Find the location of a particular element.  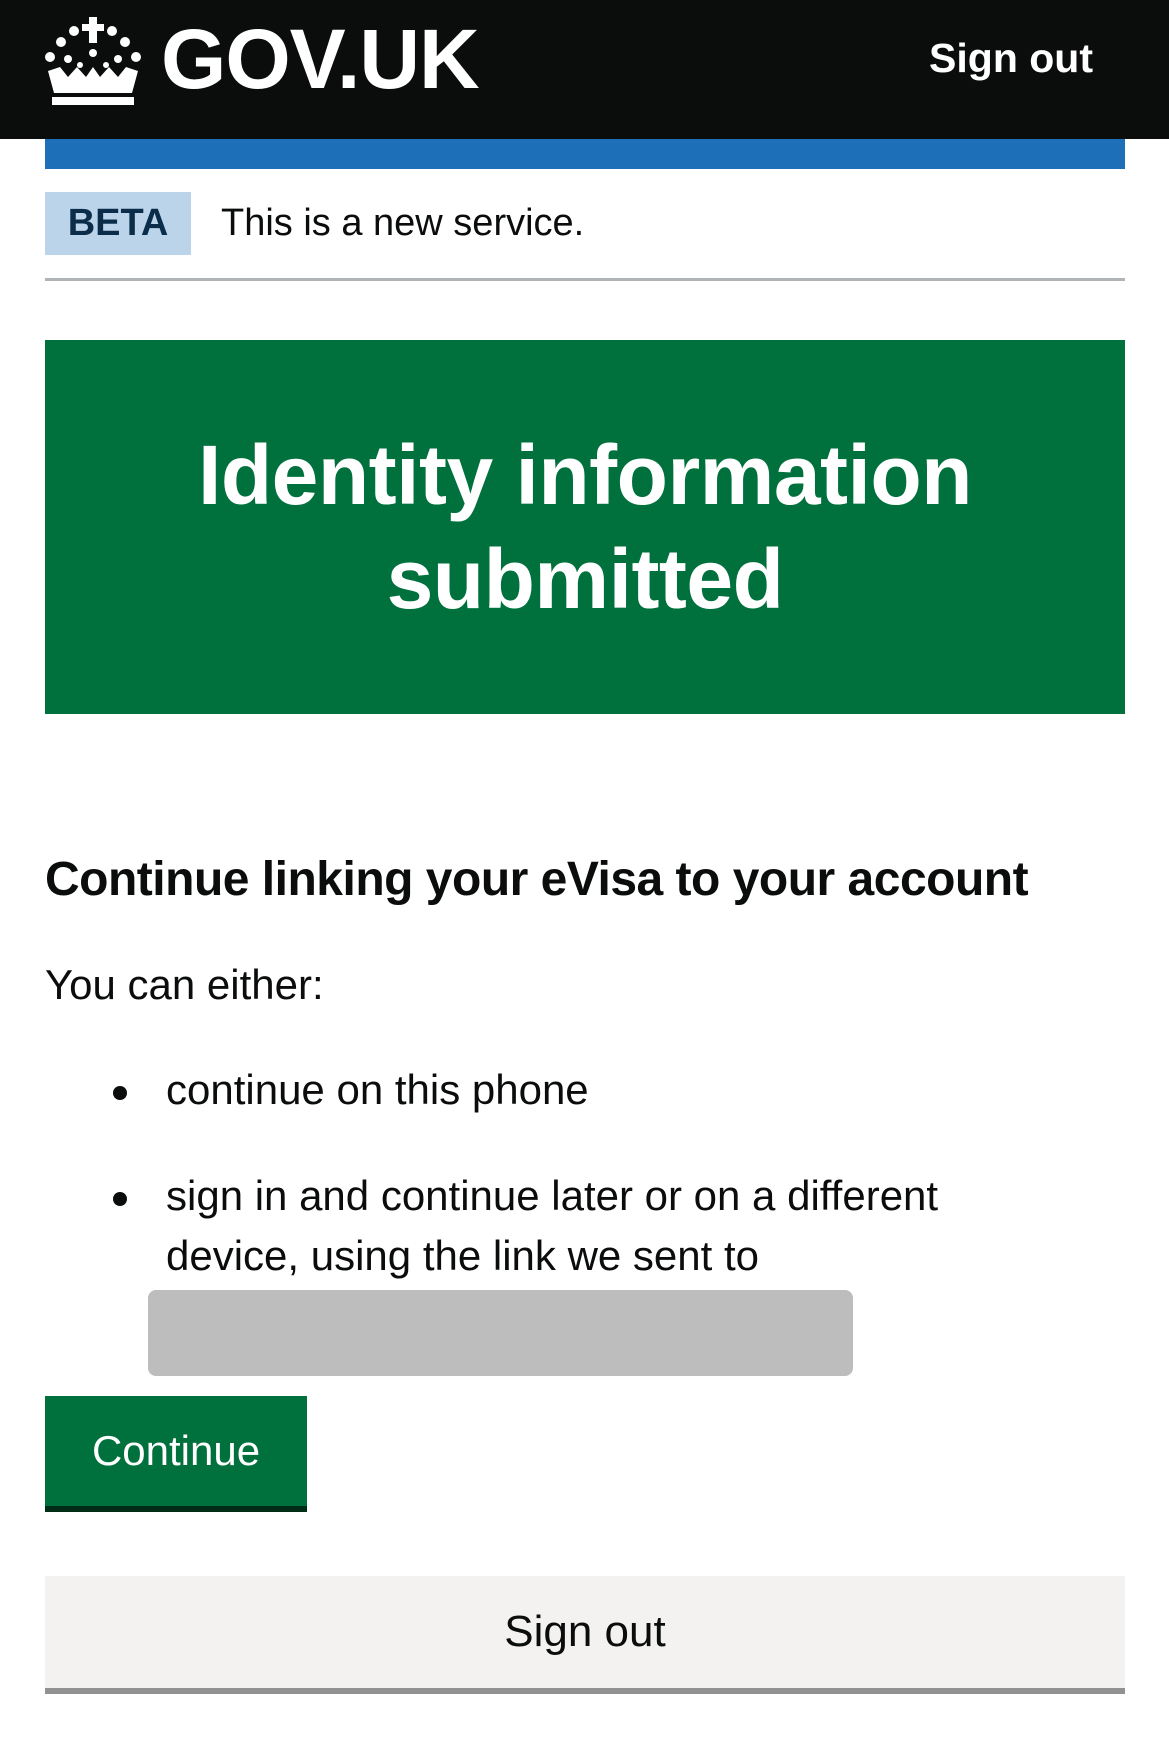

header-blue-bar is located at coordinates (585, 154).